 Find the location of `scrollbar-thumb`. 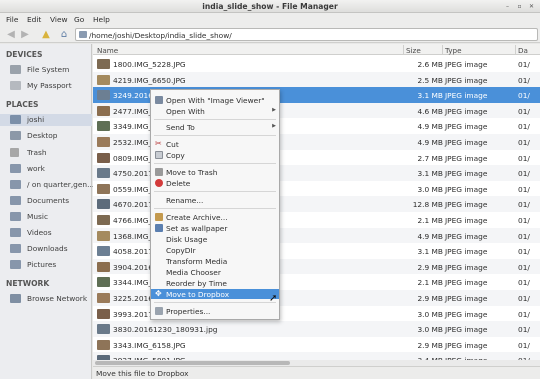

scrollbar-thumb is located at coordinates (192, 363).